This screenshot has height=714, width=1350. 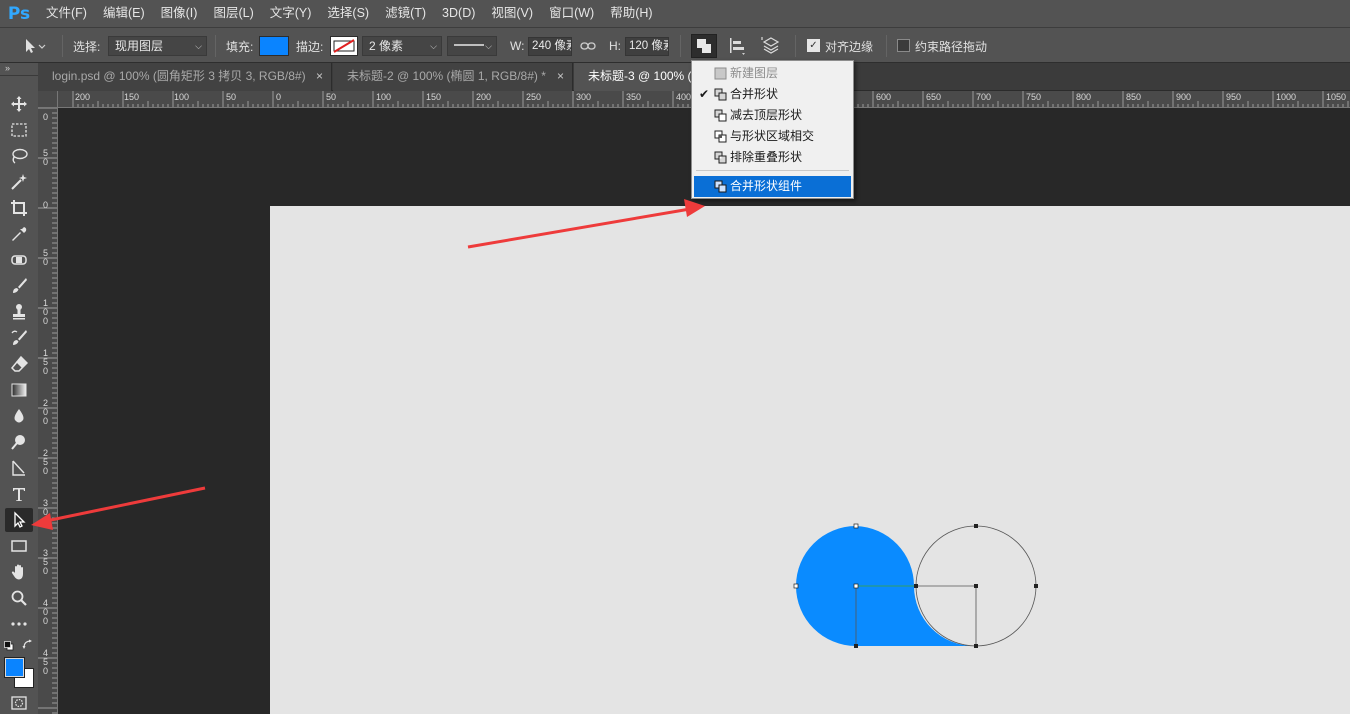 What do you see at coordinates (19, 624) in the screenshot?
I see `edit-toolbar-button` at bounding box center [19, 624].